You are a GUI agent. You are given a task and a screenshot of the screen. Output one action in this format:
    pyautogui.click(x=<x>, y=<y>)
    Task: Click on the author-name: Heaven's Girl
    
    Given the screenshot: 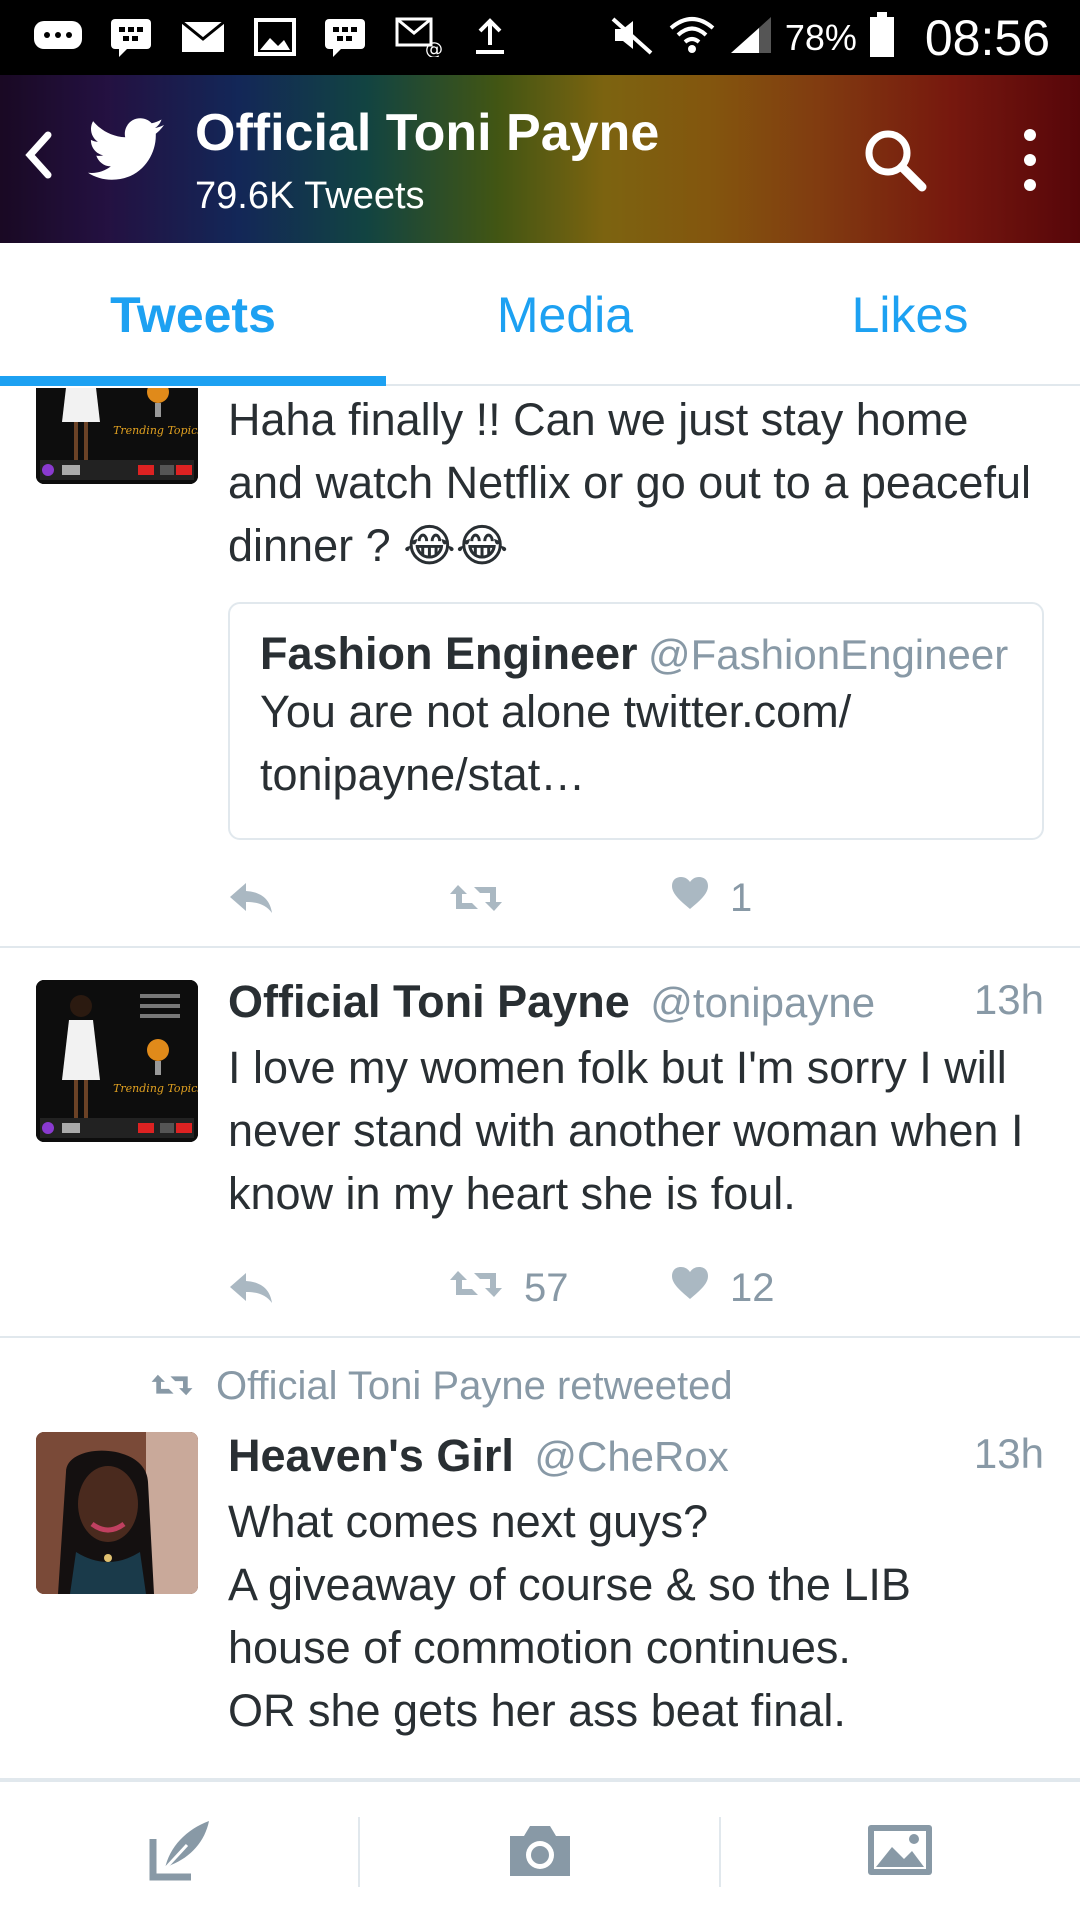 What is the action you would take?
    pyautogui.click(x=371, y=1455)
    